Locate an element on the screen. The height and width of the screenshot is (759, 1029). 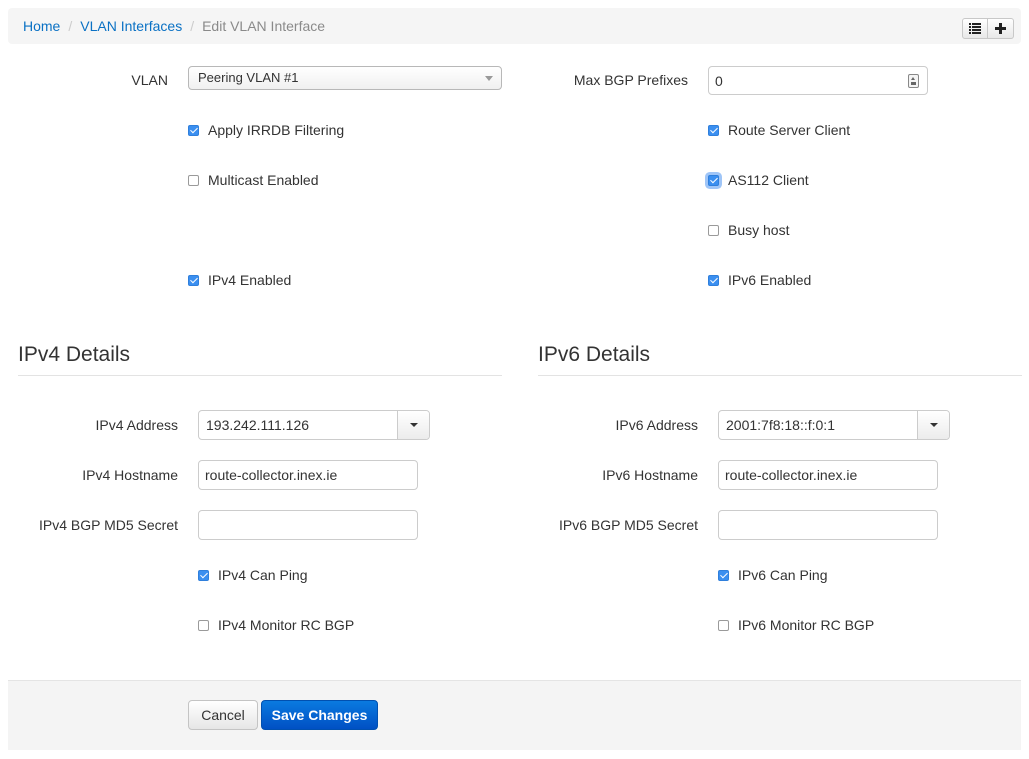
ipv6-hostname-input: route-collector.inex.ie is located at coordinates (828, 475).